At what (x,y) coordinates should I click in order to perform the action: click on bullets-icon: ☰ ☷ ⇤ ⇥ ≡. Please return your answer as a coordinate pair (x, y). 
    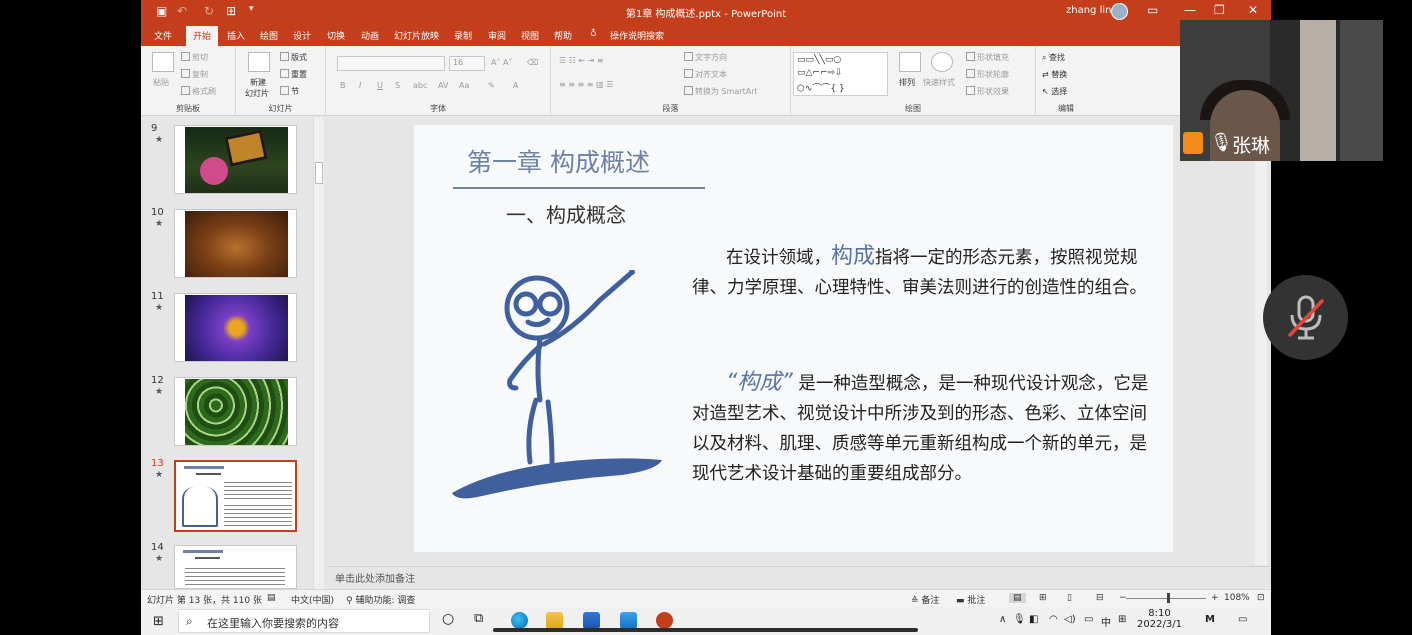
    Looking at the image, I should click on (581, 60).